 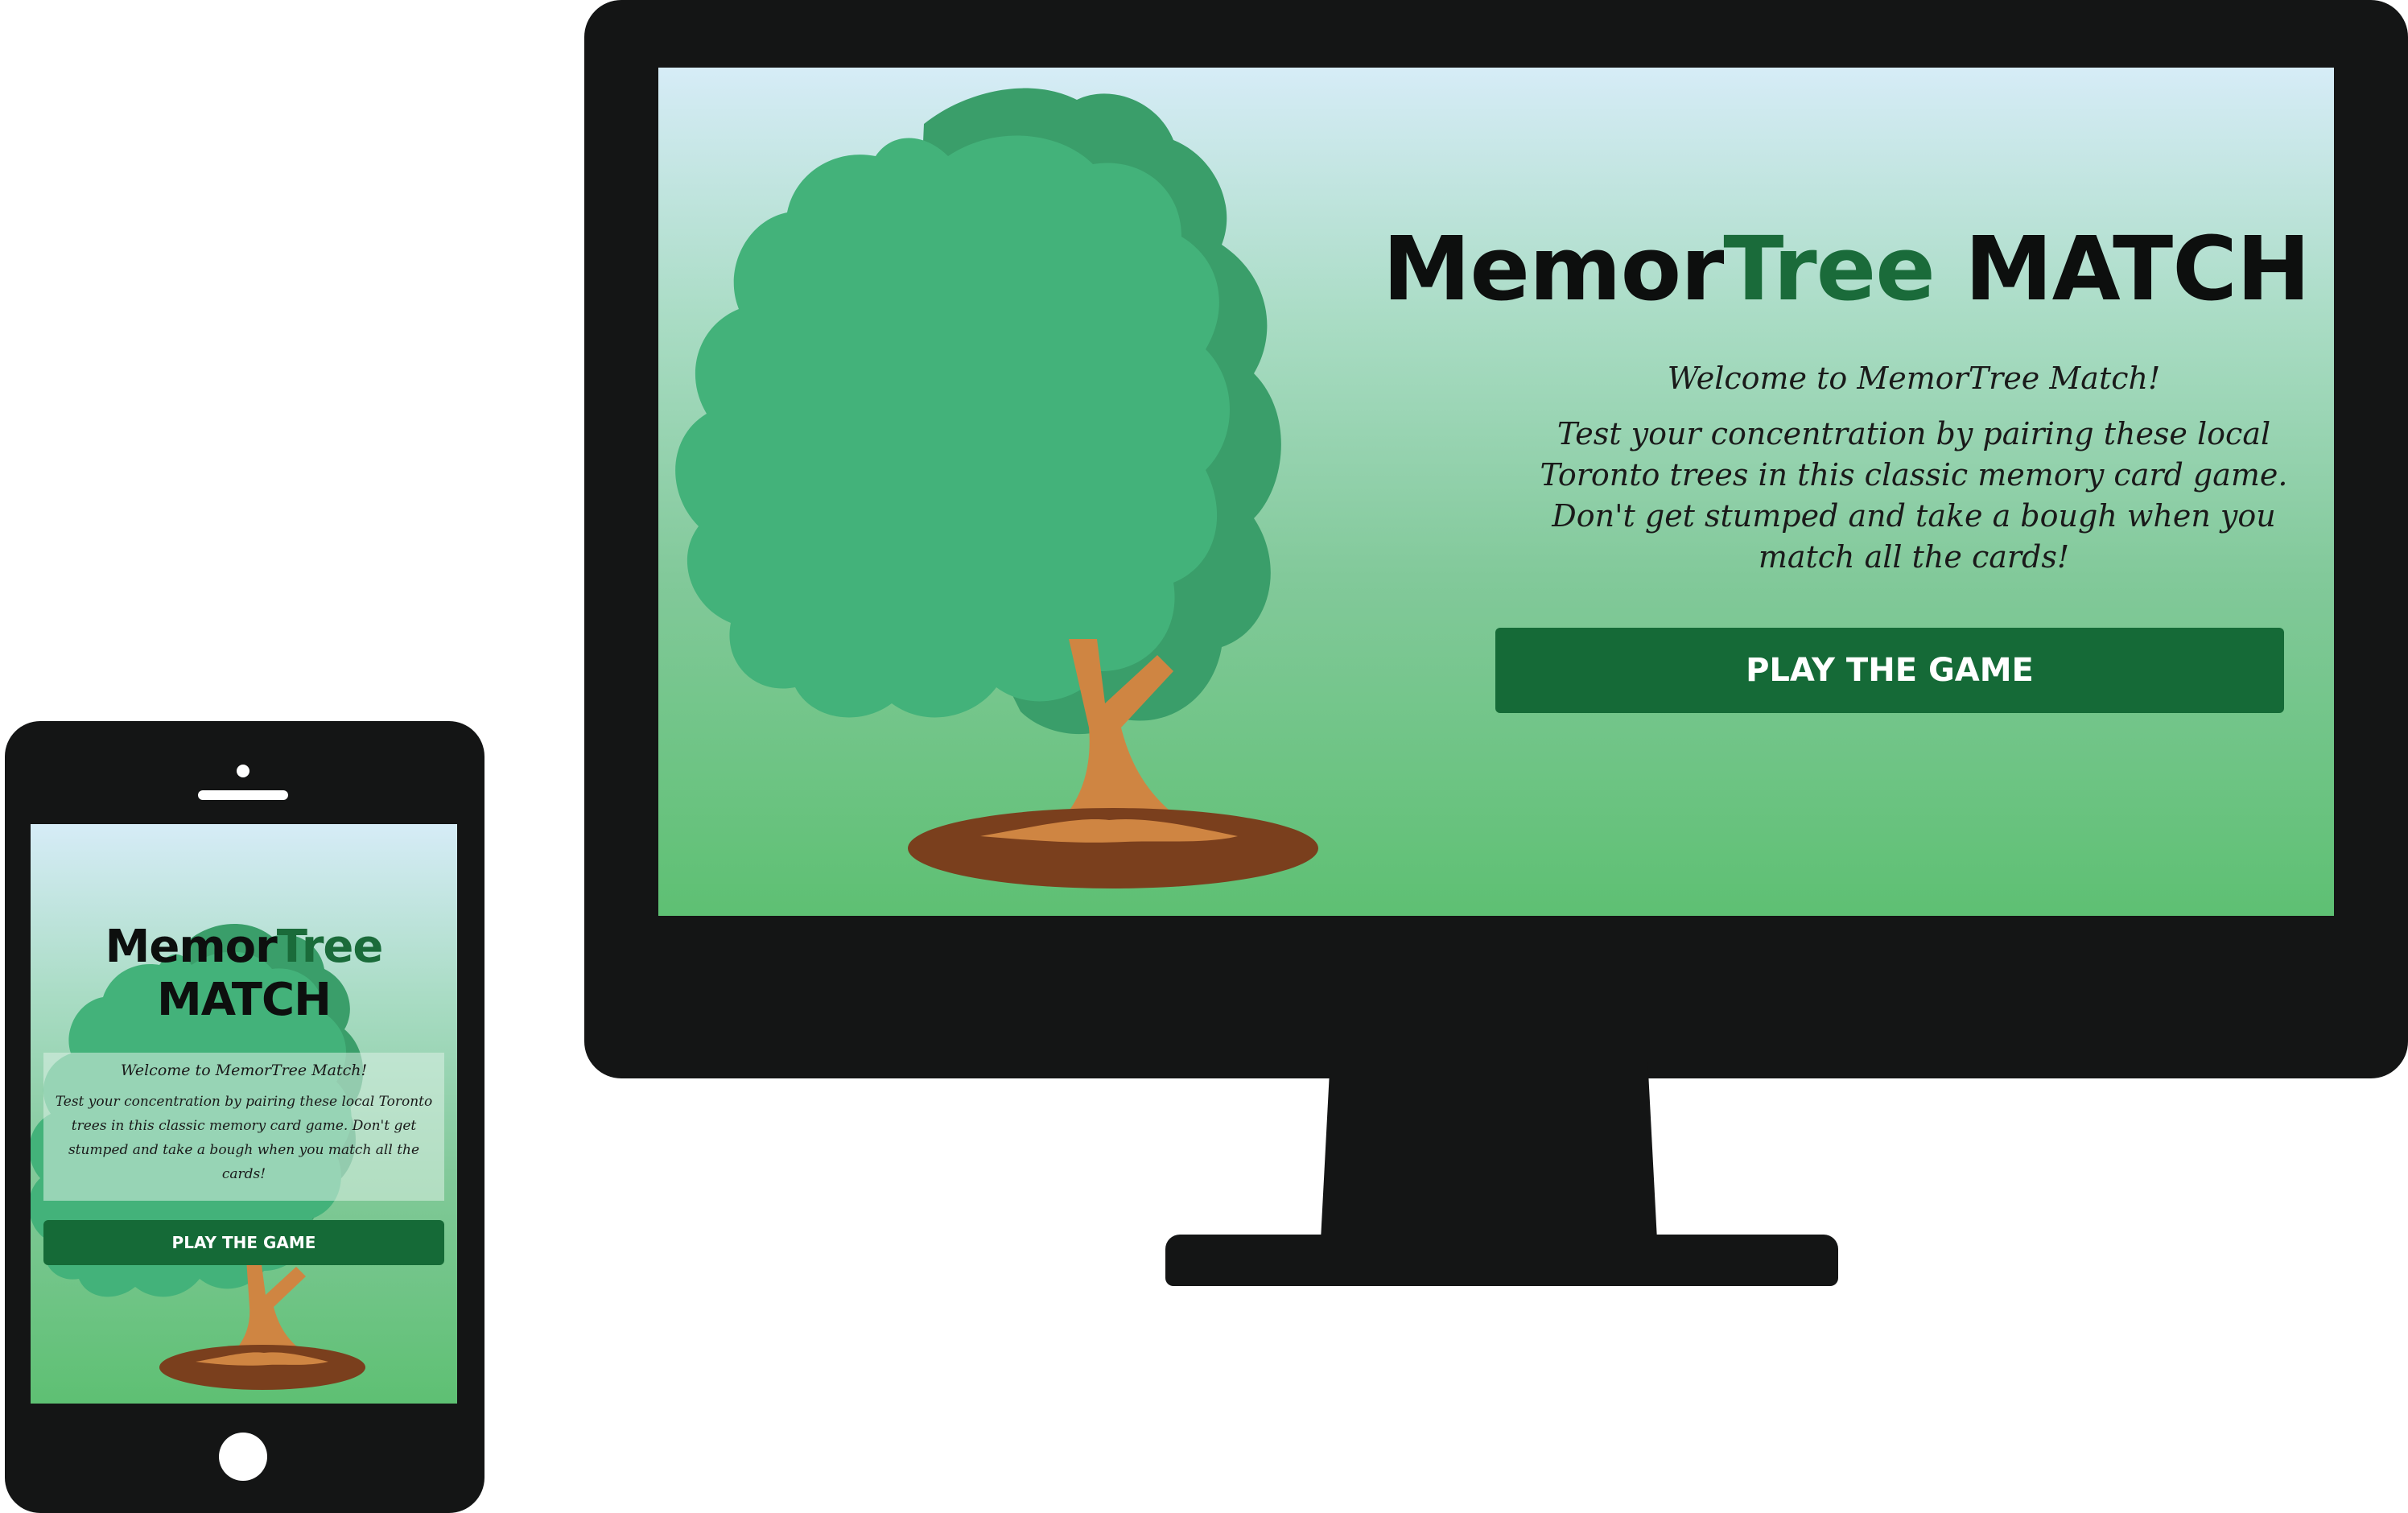 I want to click on title-memor: Memor, so click(x=1553, y=268).